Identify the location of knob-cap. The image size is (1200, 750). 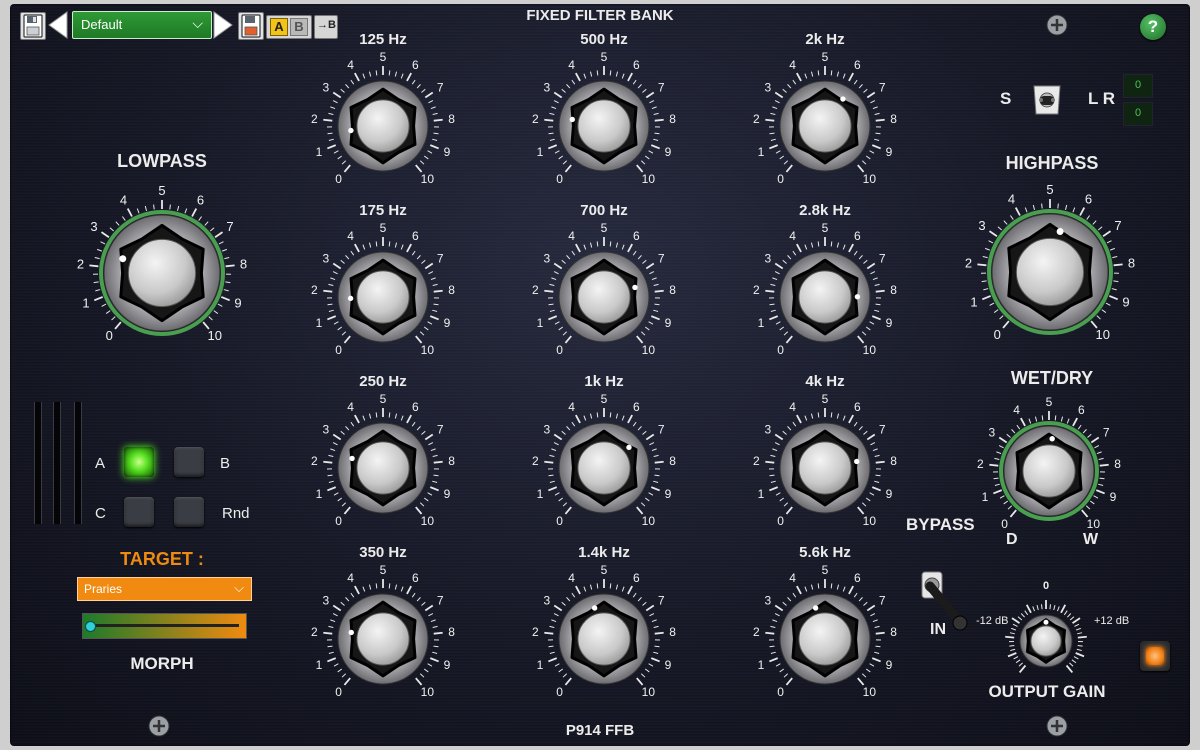
(1049, 471).